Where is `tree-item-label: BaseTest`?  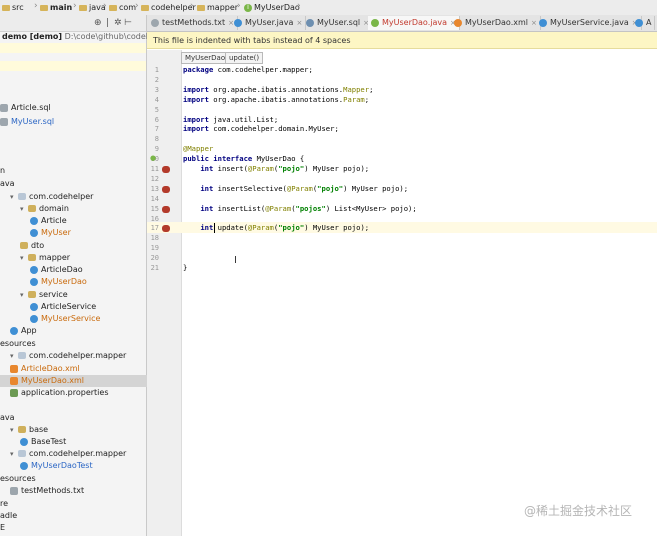
tree-item-label: BaseTest is located at coordinates (49, 441).